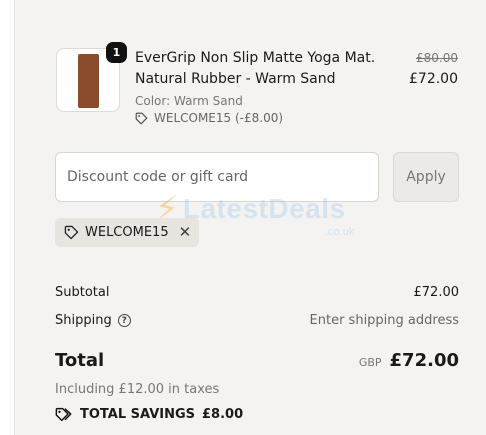 The width and height of the screenshot is (486, 435). Describe the element at coordinates (426, 177) in the screenshot. I see `apply-button: Apply` at that location.